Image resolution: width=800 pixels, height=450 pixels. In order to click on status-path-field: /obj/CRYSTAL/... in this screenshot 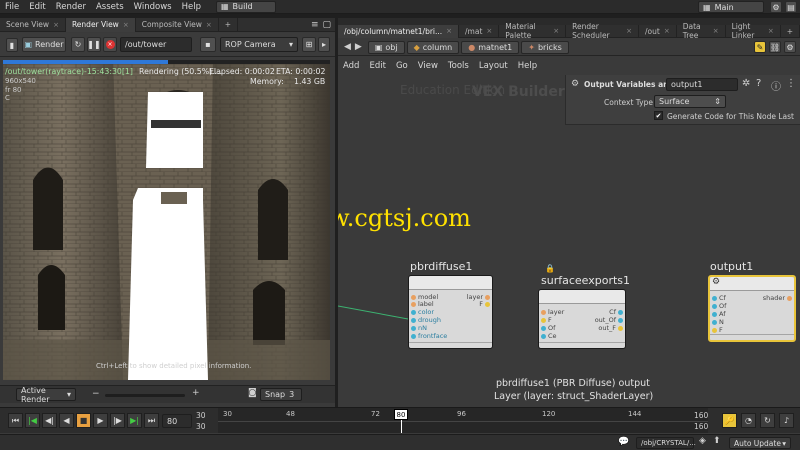, I will do `click(666, 443)`.